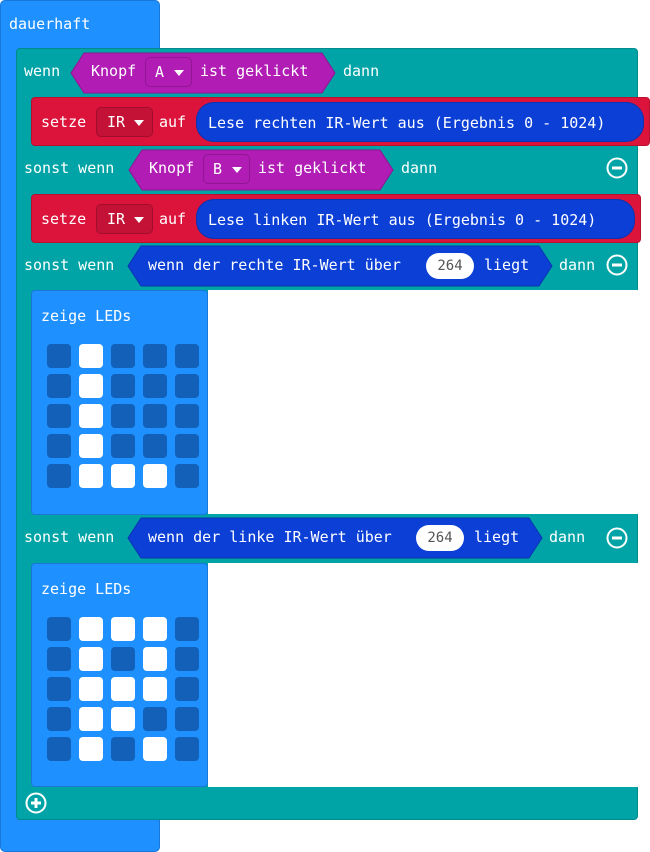 The width and height of the screenshot is (650, 852). Describe the element at coordinates (69, 265) in the screenshot. I see `else-if-label-2: sonst wenn` at that location.